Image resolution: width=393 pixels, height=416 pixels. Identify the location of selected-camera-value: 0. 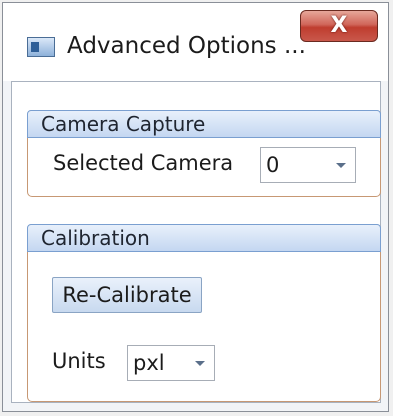
(273, 165).